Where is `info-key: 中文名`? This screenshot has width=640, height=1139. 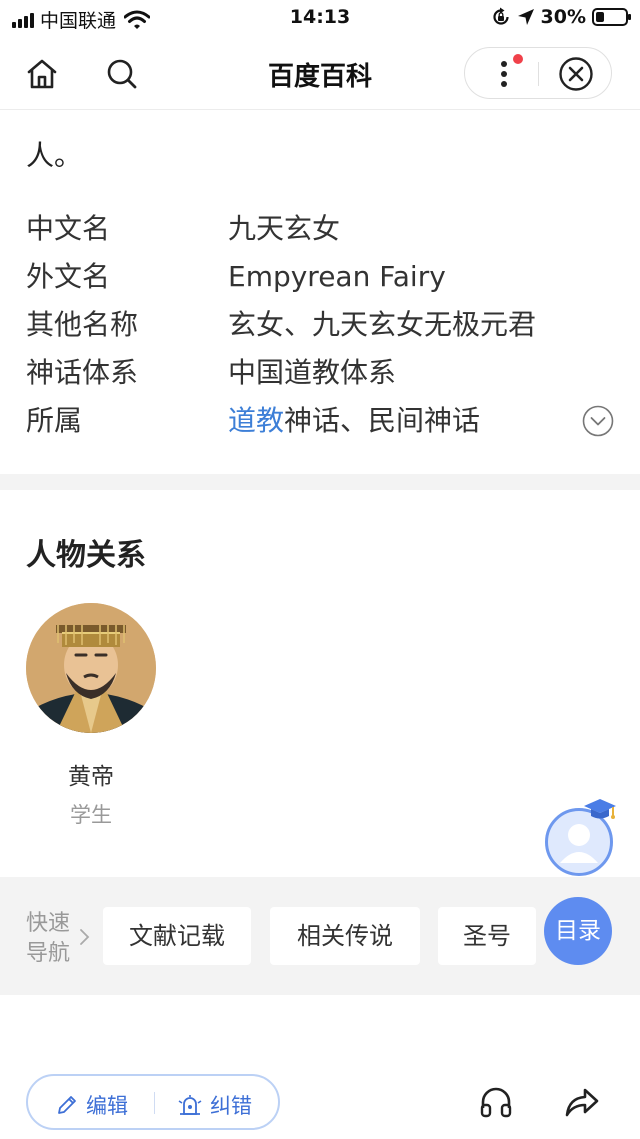 info-key: 中文名 is located at coordinates (68, 228).